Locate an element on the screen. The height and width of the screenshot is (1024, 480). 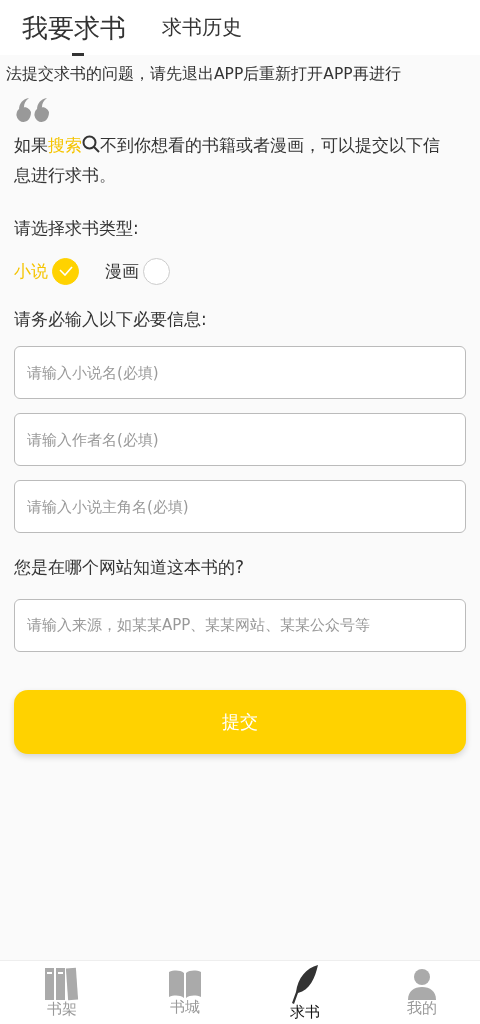
quote-icon is located at coordinates (33, 110).